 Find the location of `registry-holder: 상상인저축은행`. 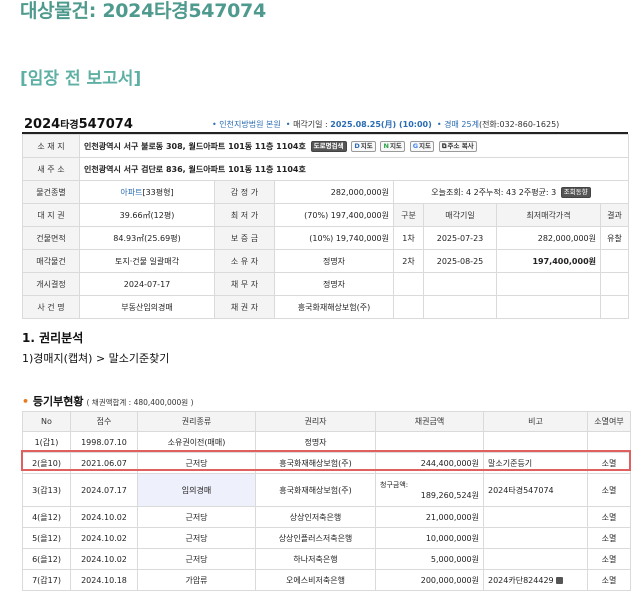

registry-holder: 상상인저축은행 is located at coordinates (315, 517).